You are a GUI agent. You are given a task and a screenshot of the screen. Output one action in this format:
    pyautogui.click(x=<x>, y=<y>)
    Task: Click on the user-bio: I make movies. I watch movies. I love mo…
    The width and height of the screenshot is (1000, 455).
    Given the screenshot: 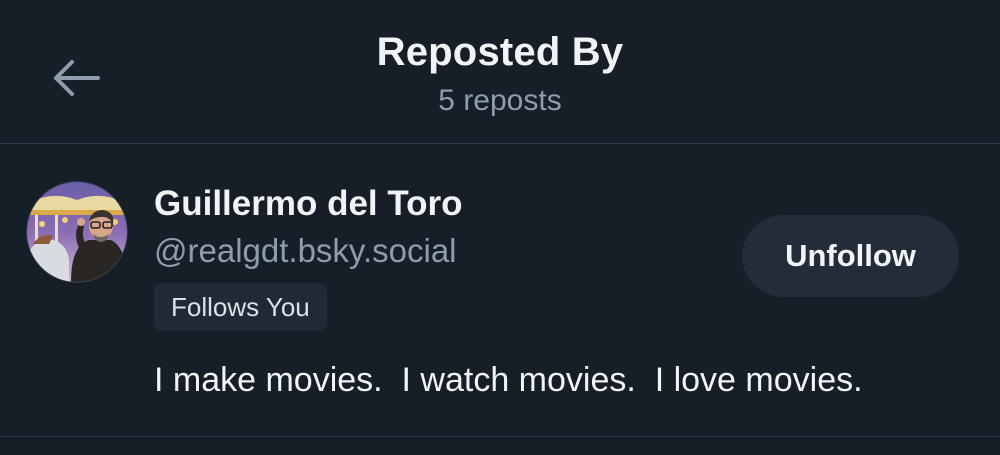 What is the action you would take?
    pyautogui.click(x=508, y=380)
    